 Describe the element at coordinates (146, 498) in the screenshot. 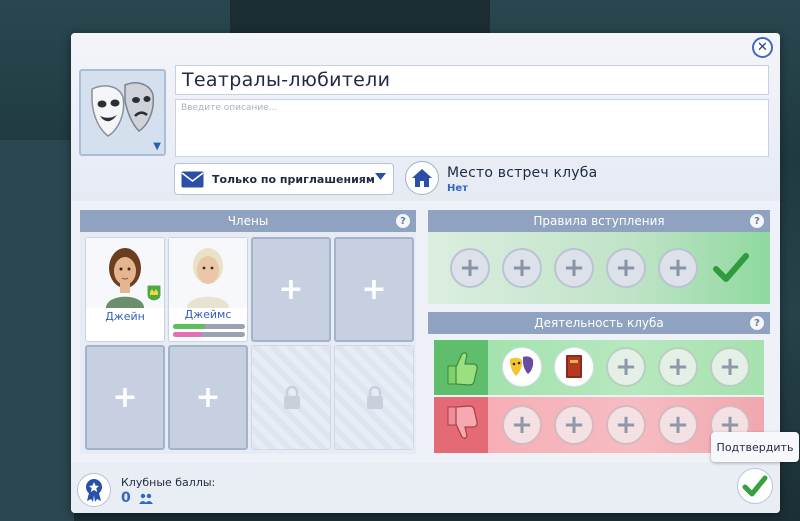

I see `people-icon` at that location.